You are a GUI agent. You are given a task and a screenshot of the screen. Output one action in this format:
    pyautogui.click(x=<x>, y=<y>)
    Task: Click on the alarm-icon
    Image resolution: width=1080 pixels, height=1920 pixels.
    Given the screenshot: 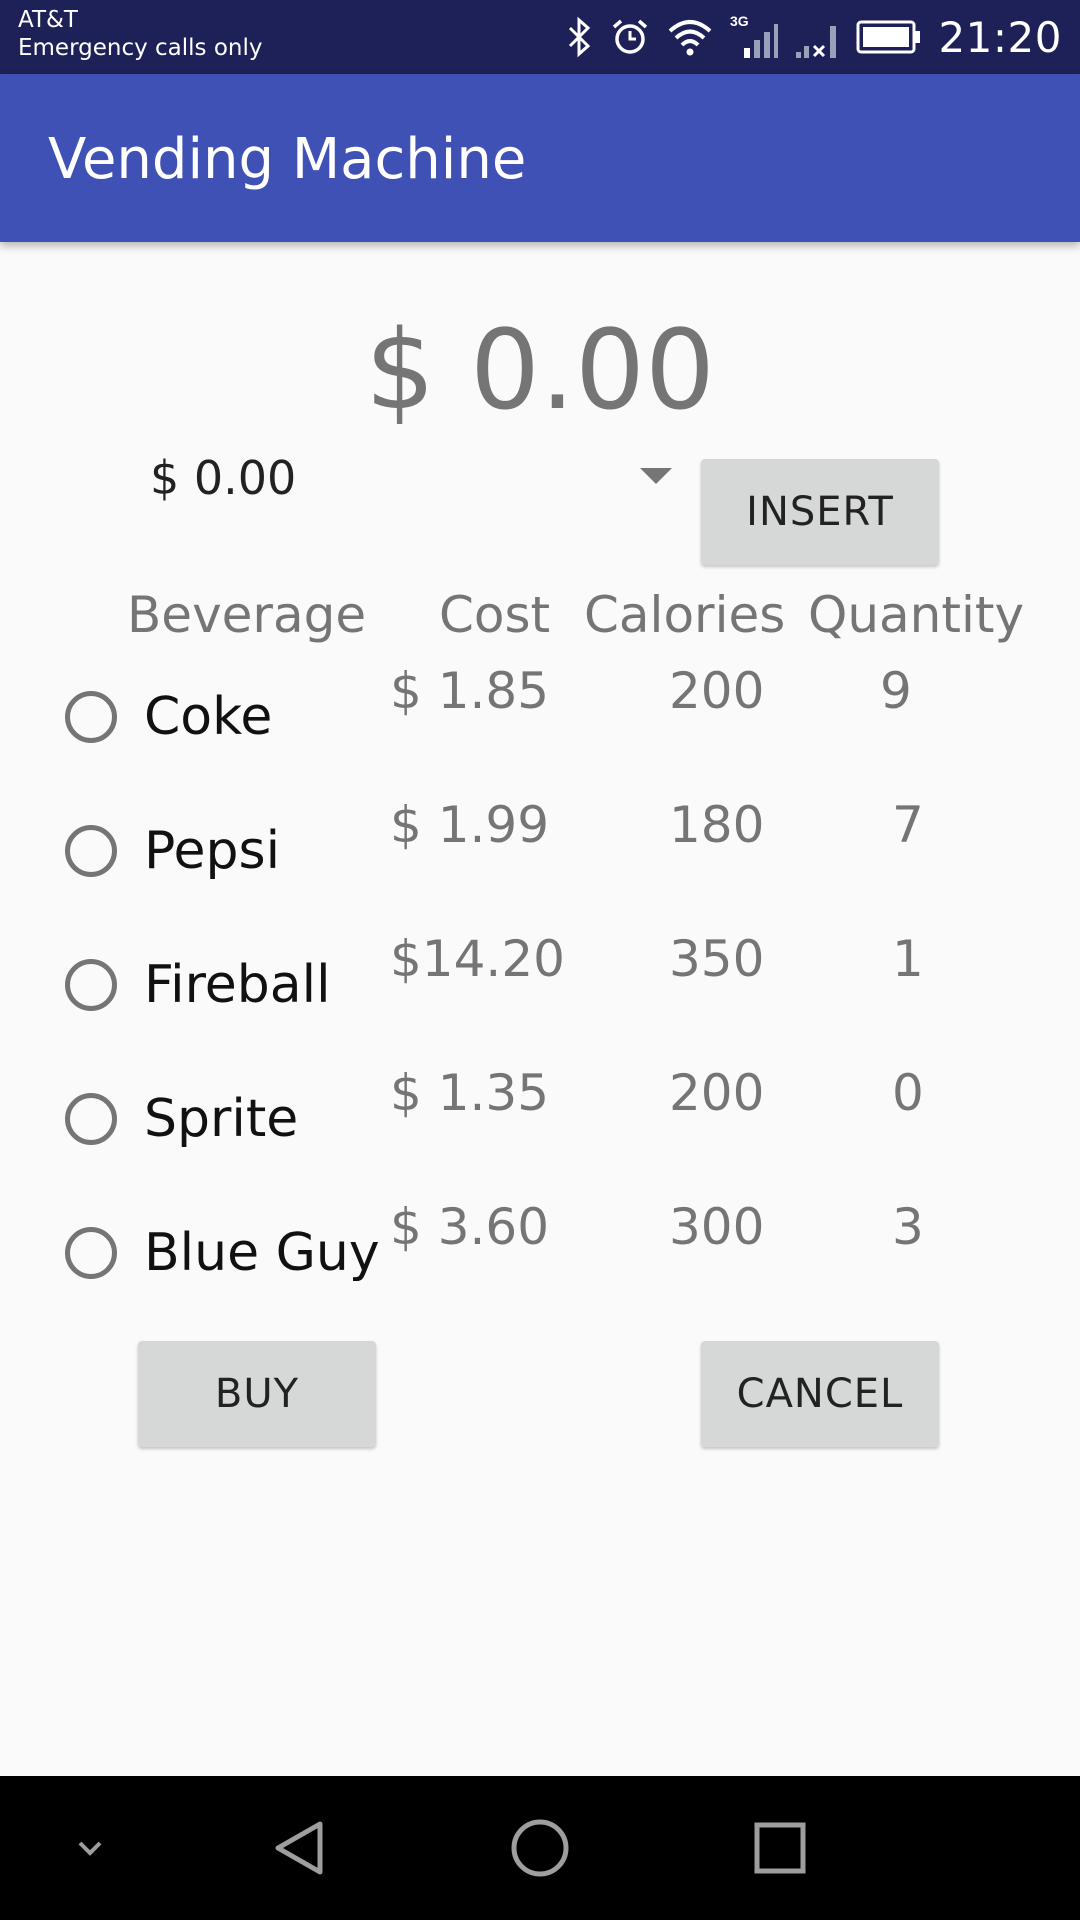 What is the action you would take?
    pyautogui.click(x=630, y=37)
    